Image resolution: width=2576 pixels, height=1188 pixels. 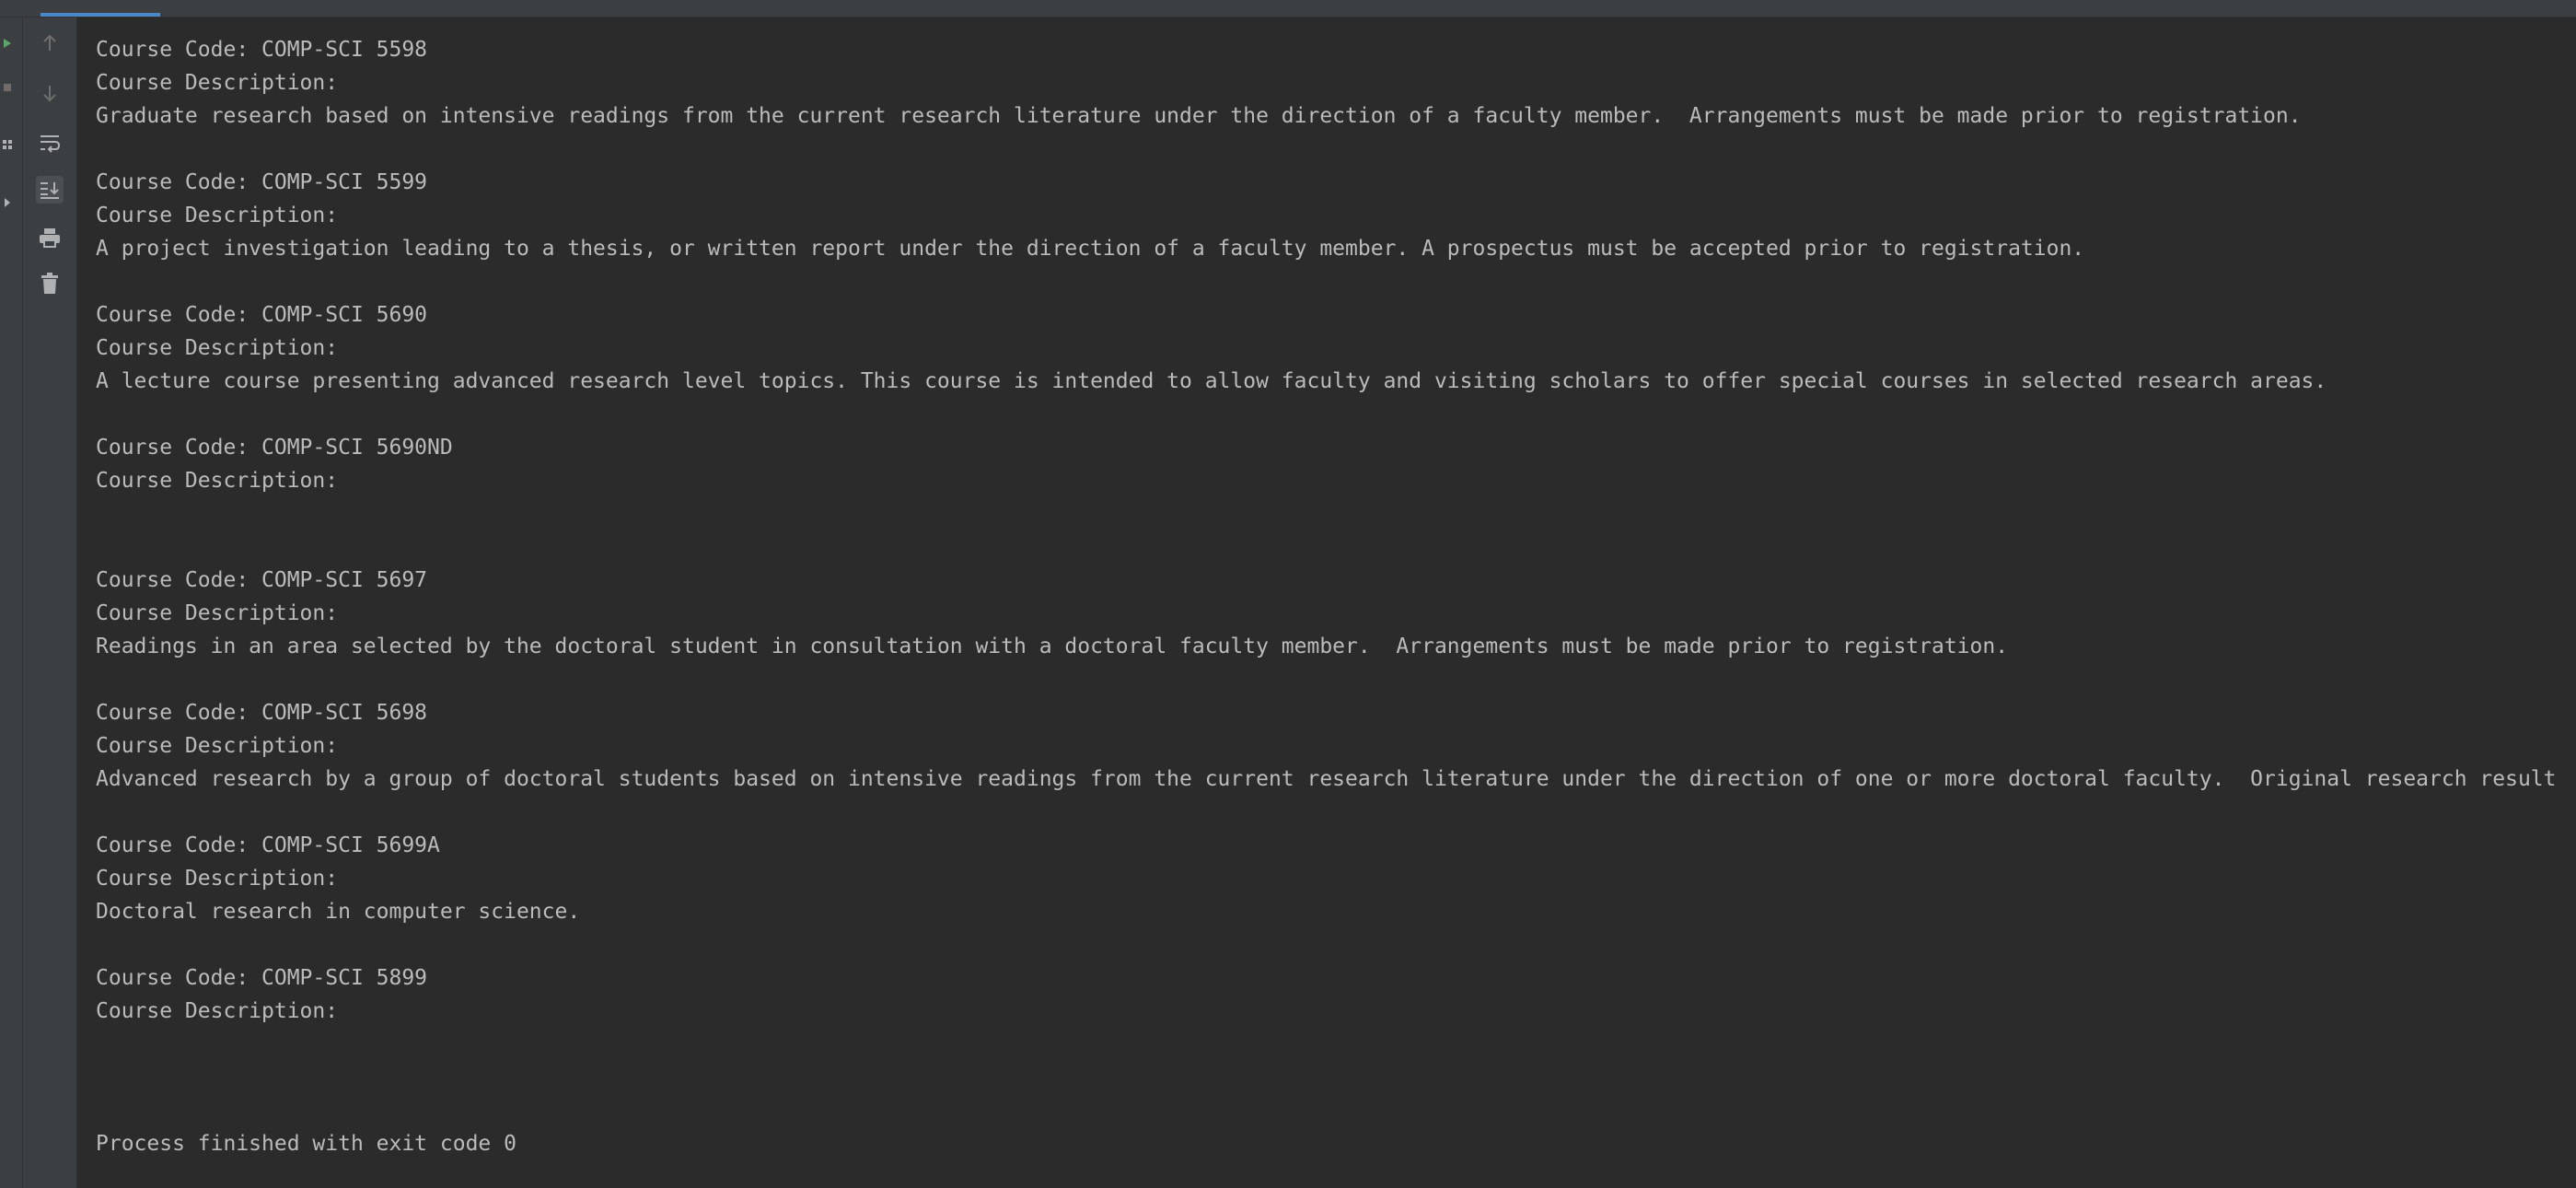 I want to click on print-icon, so click(x=50, y=237).